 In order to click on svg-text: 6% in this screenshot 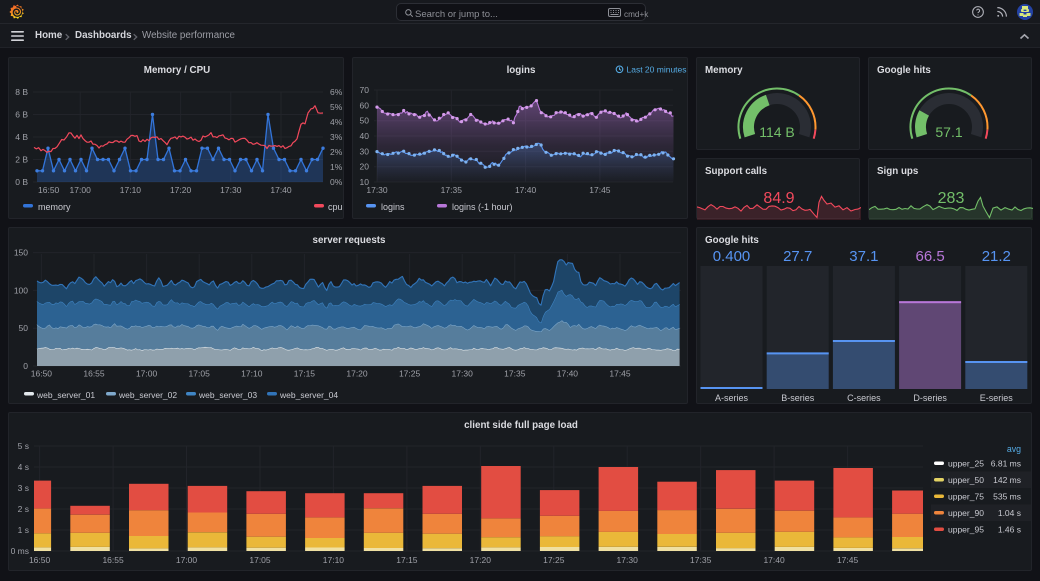, I will do `click(336, 92)`.